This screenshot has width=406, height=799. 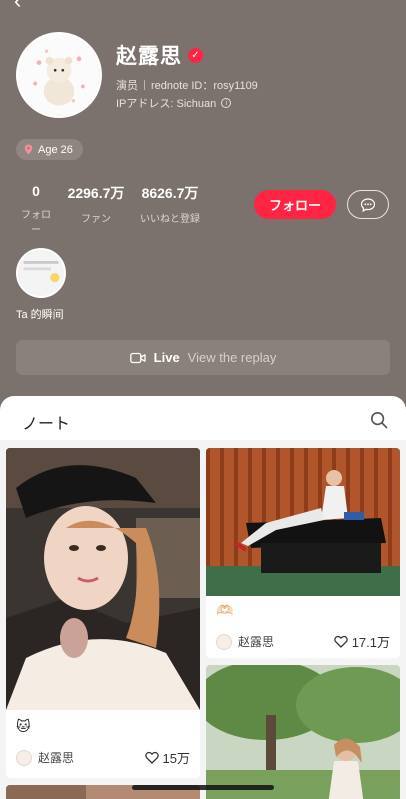 I want to click on note-card: 🫶🏻 赵露思 17.1万, so click(x=303, y=553).